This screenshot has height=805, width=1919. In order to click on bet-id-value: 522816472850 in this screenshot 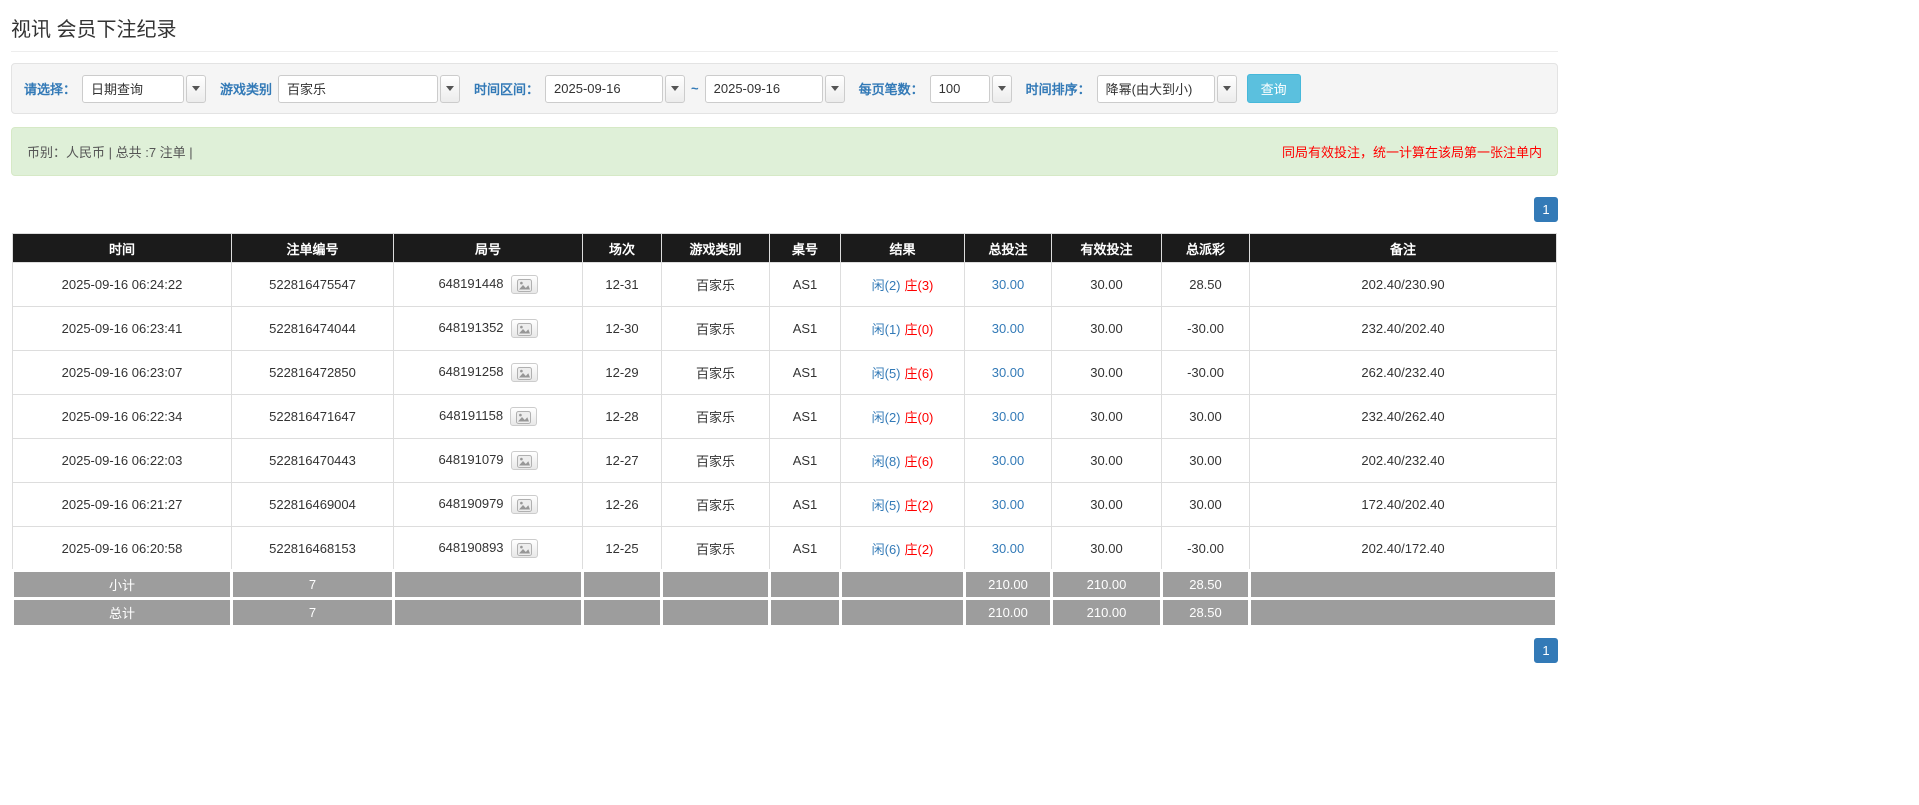, I will do `click(312, 372)`.